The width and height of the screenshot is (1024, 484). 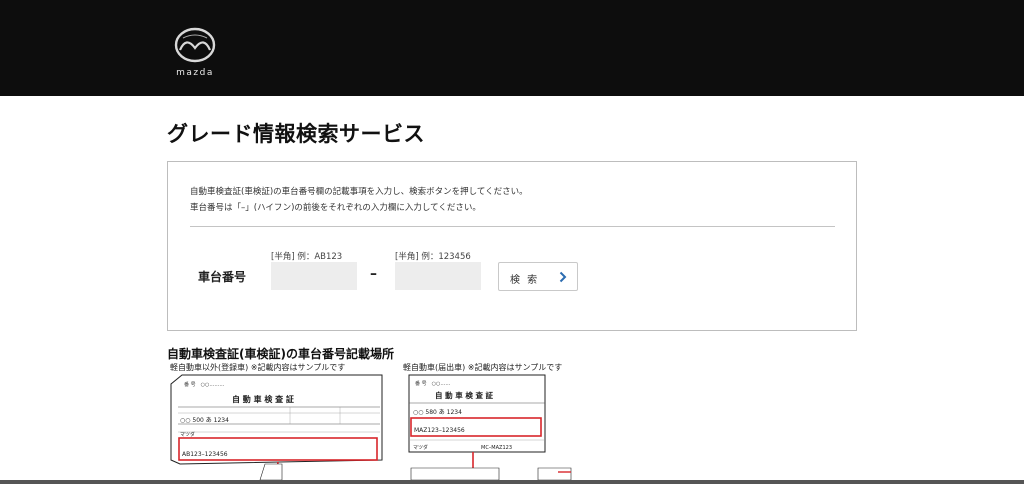 What do you see at coordinates (205, 454) in the screenshot?
I see `sample-1-chassis-number: AB123–123456` at bounding box center [205, 454].